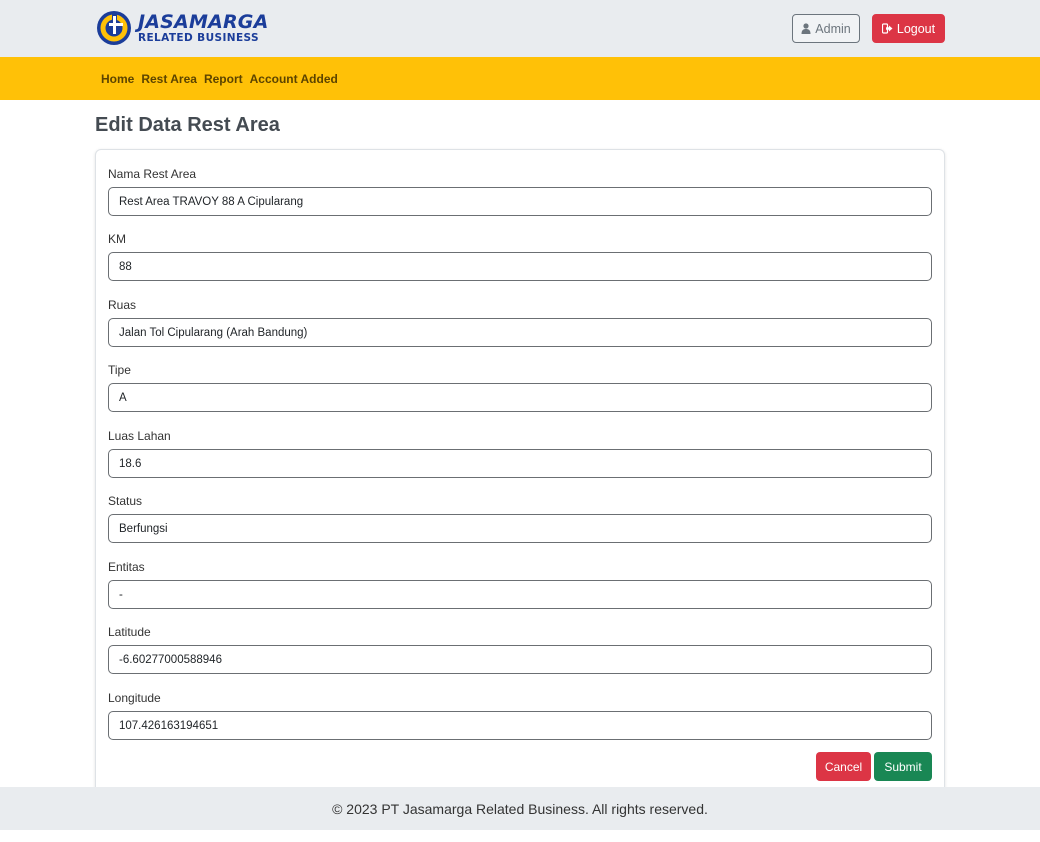 This screenshot has width=1040, height=842. Describe the element at coordinates (119, 370) in the screenshot. I see `tipe-label: Tipe` at that location.